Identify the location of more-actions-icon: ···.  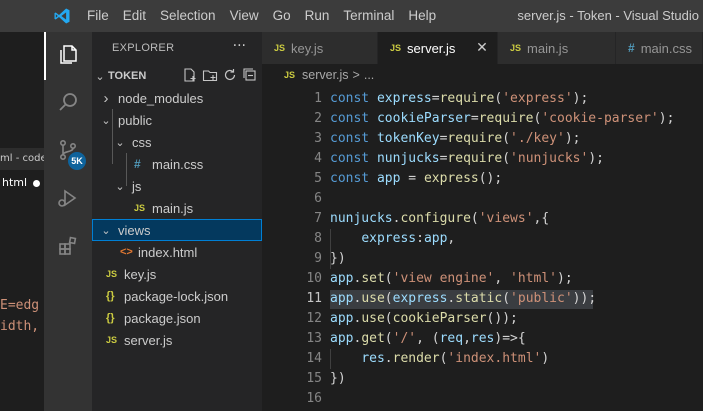
(239, 46).